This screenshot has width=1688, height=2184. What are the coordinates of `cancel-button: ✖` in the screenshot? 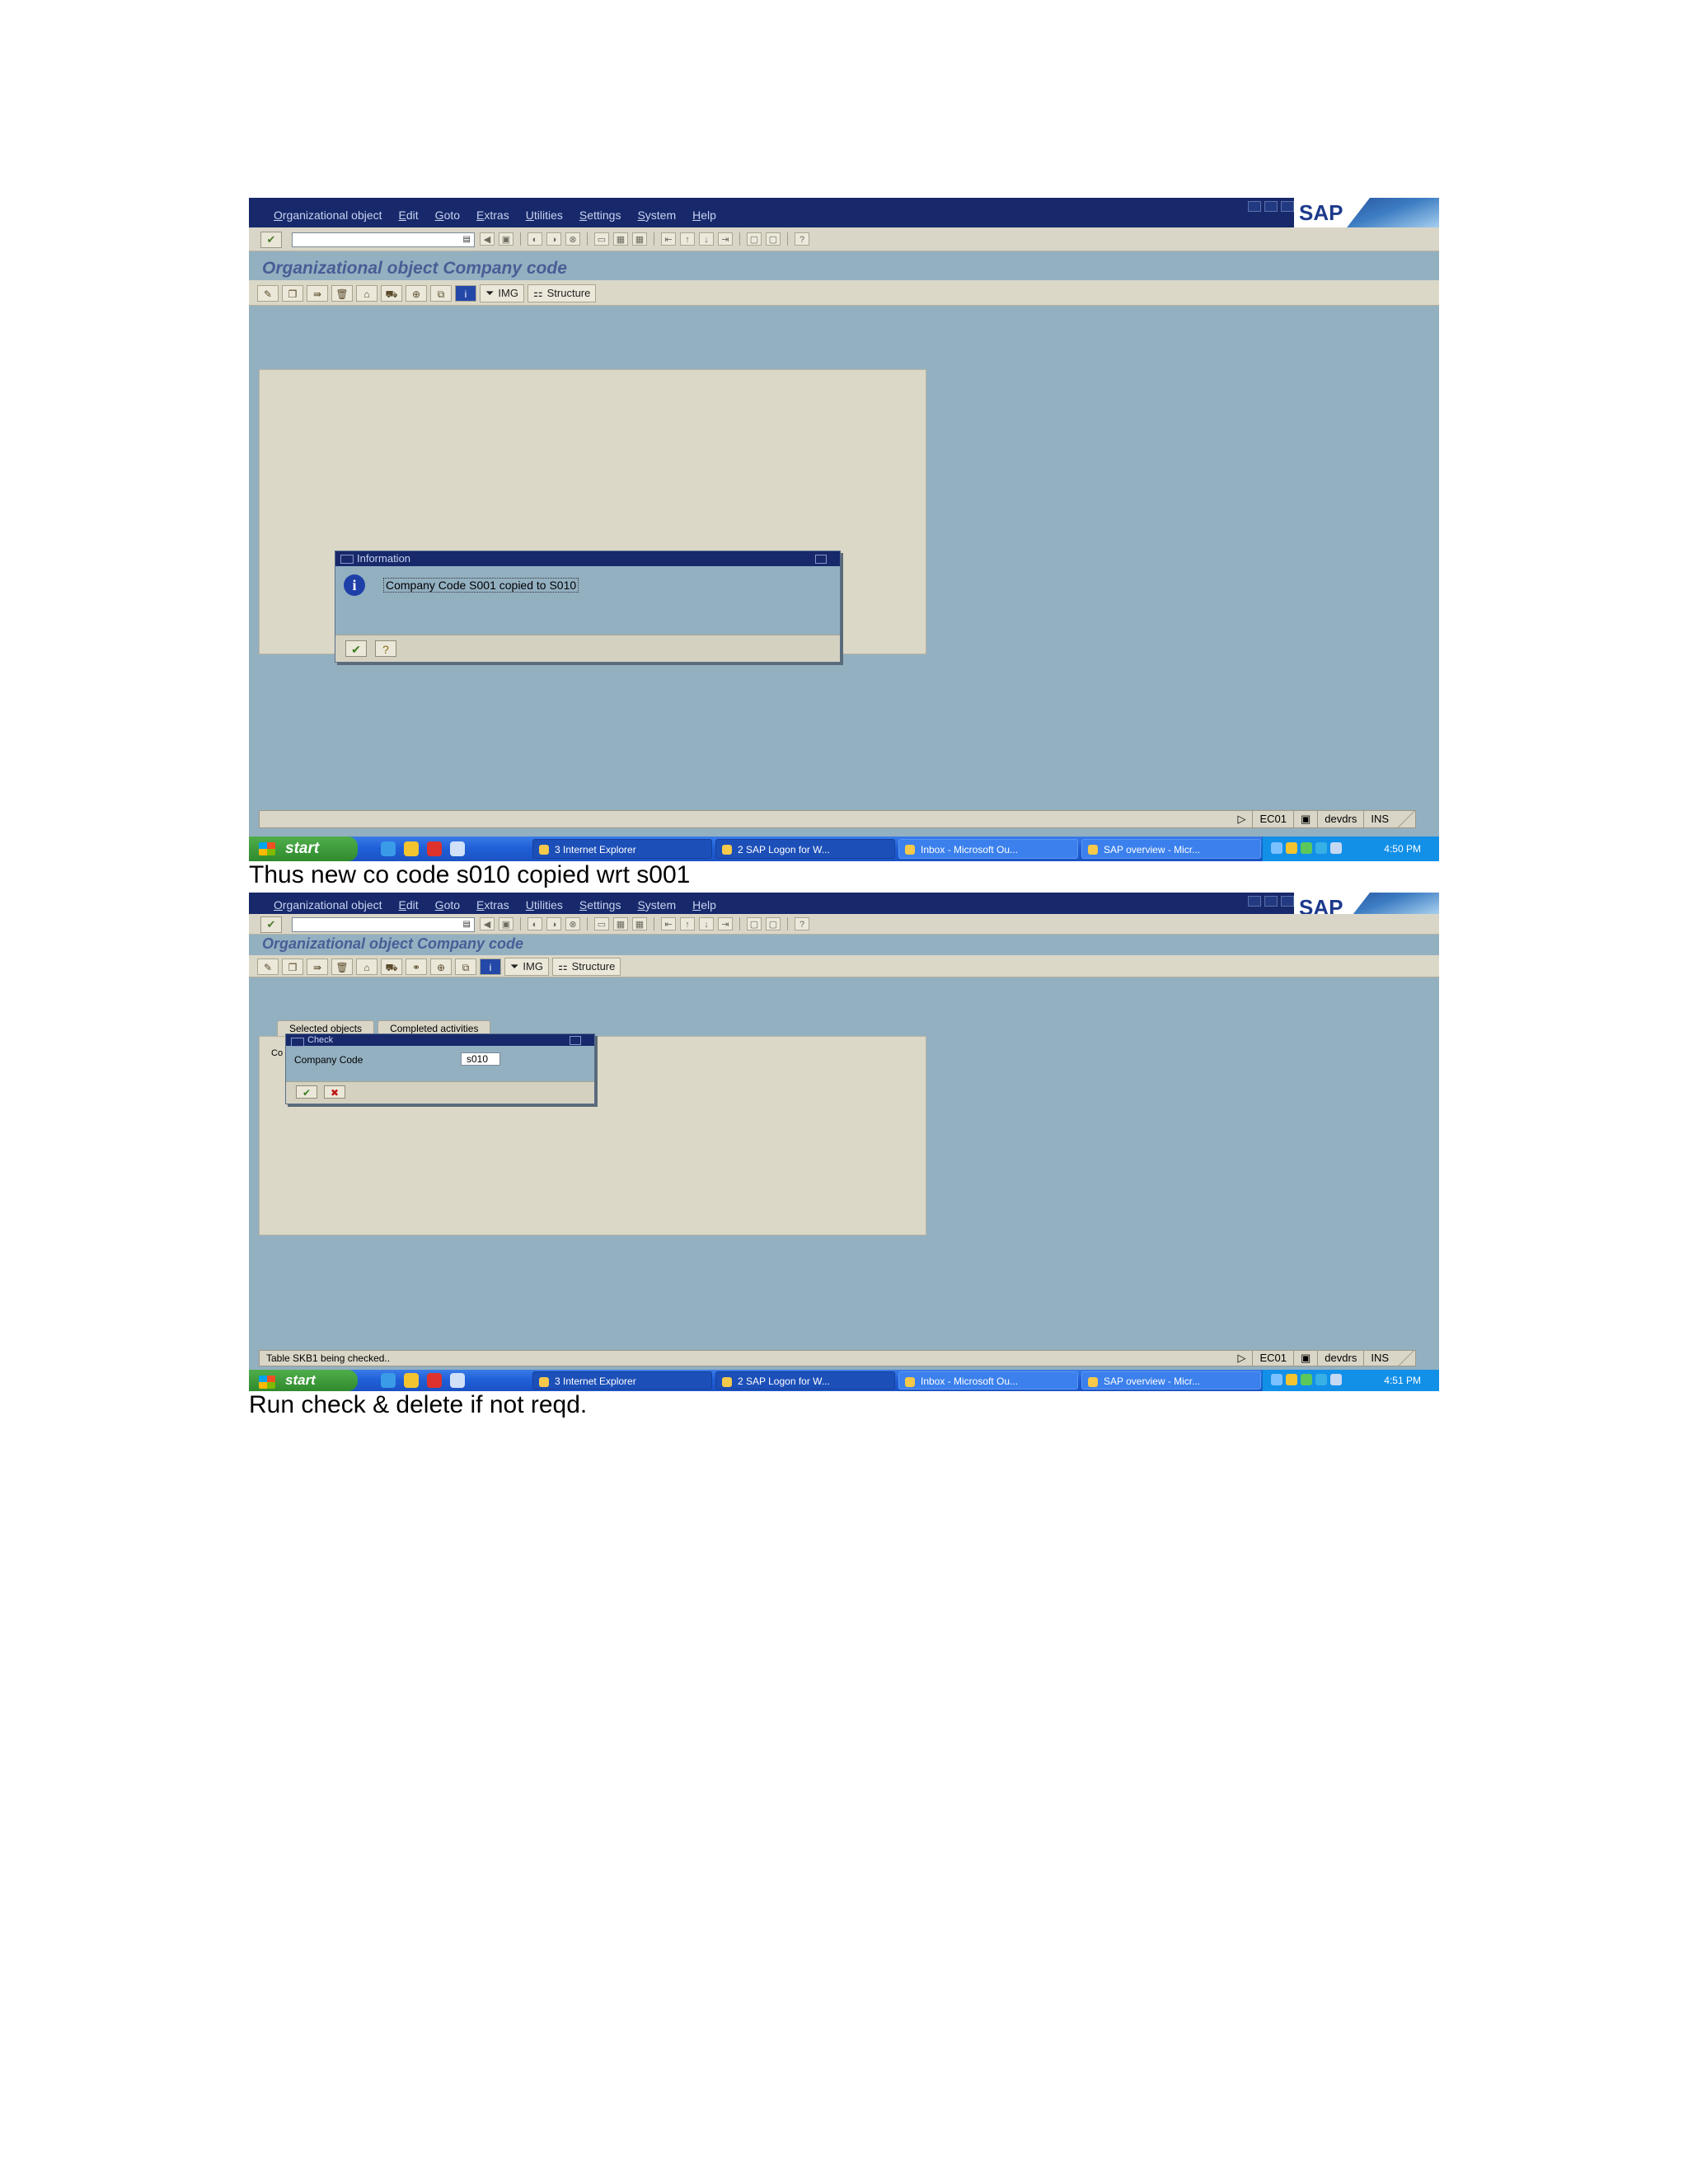 It's located at (335, 1092).